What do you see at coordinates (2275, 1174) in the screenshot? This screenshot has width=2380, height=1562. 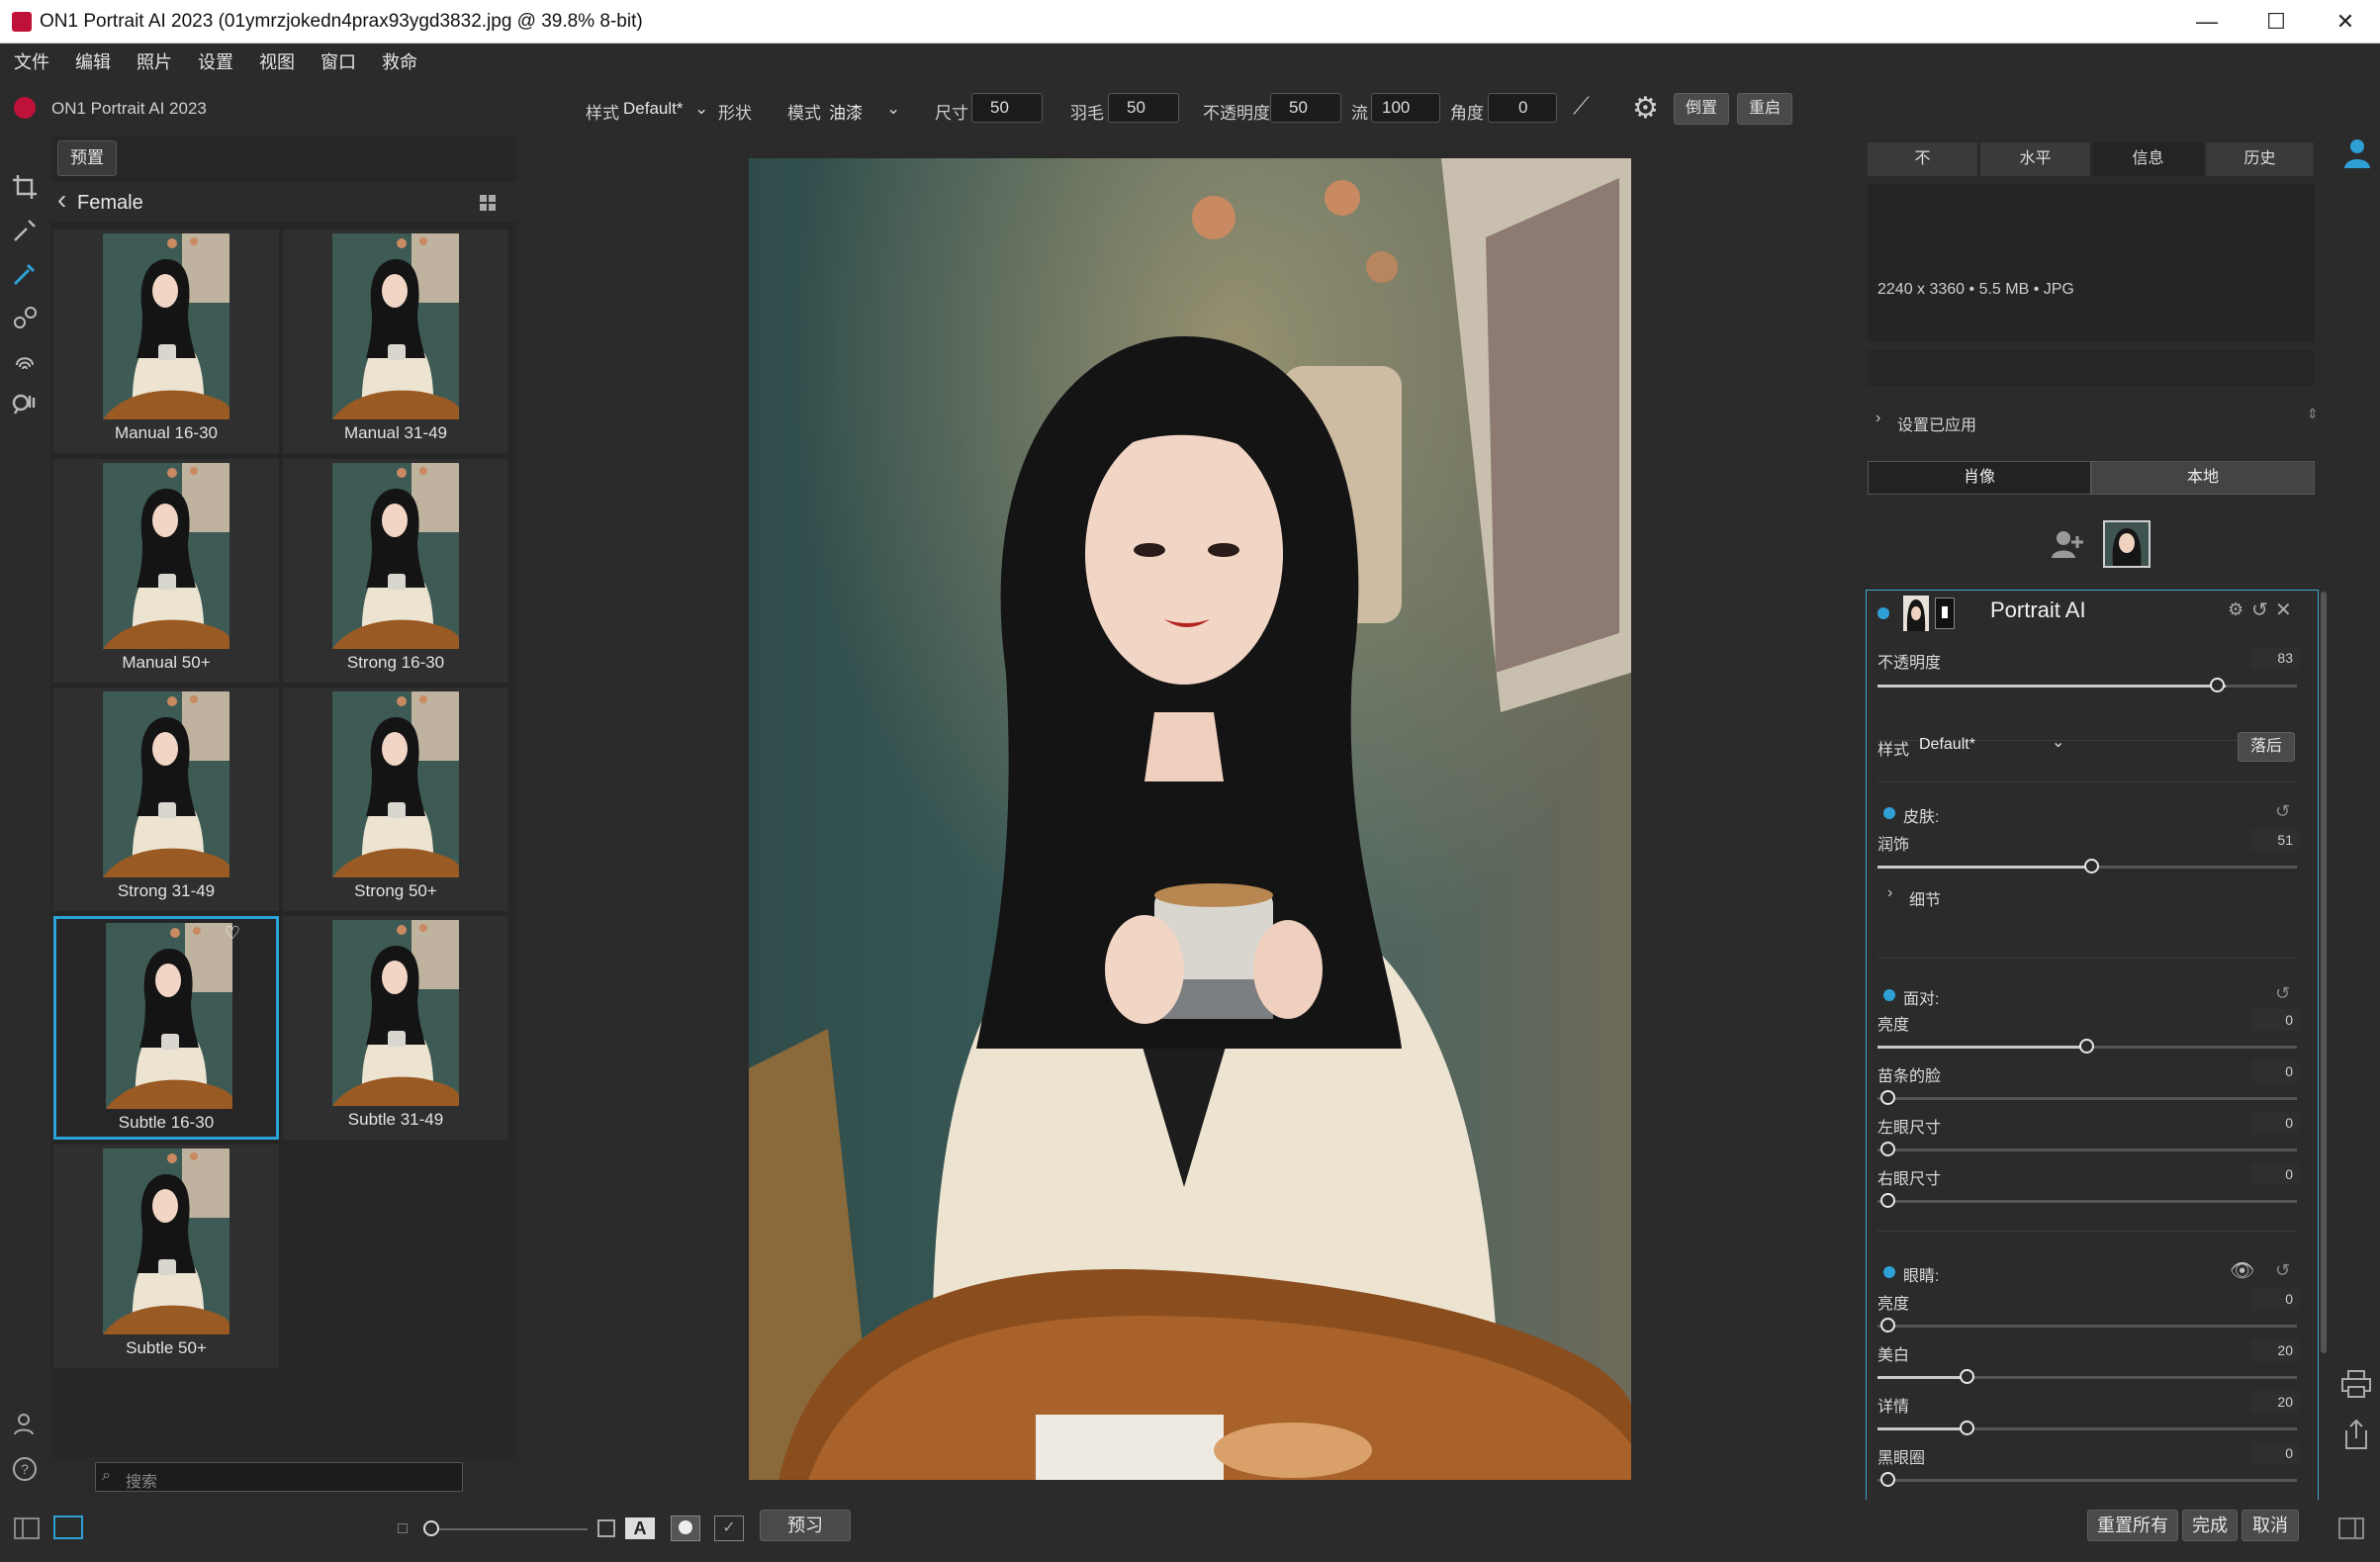 I see `right-eye-value: 0` at bounding box center [2275, 1174].